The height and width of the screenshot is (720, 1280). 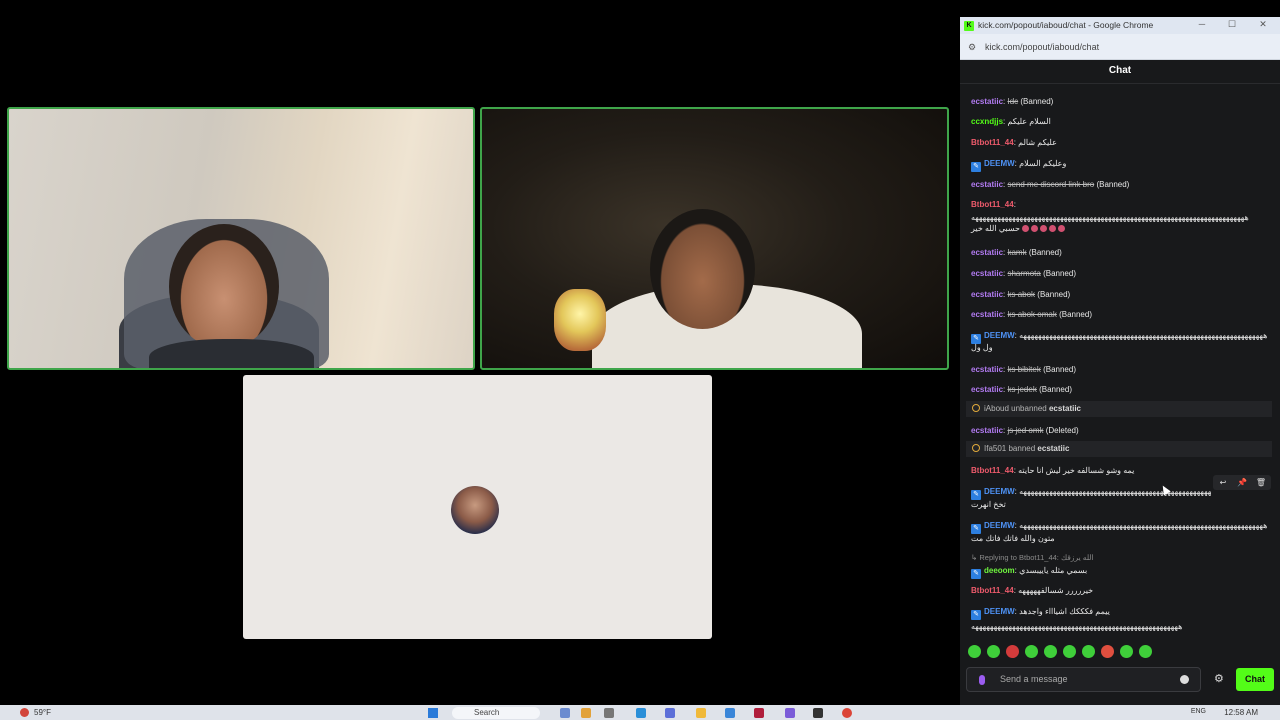 What do you see at coordinates (1013, 538) in the screenshot?
I see `chat-message-continued: متون والله فاتك فاتك مت` at bounding box center [1013, 538].